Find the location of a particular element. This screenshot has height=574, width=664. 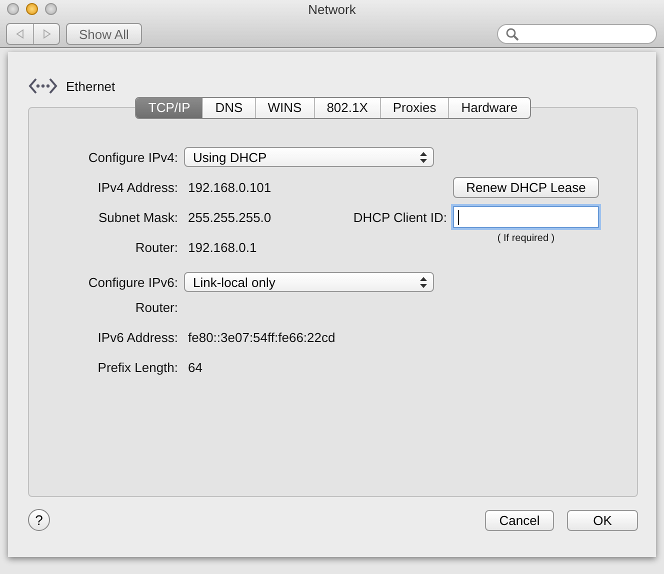

field-value: 255.255.255.0 is located at coordinates (230, 217).